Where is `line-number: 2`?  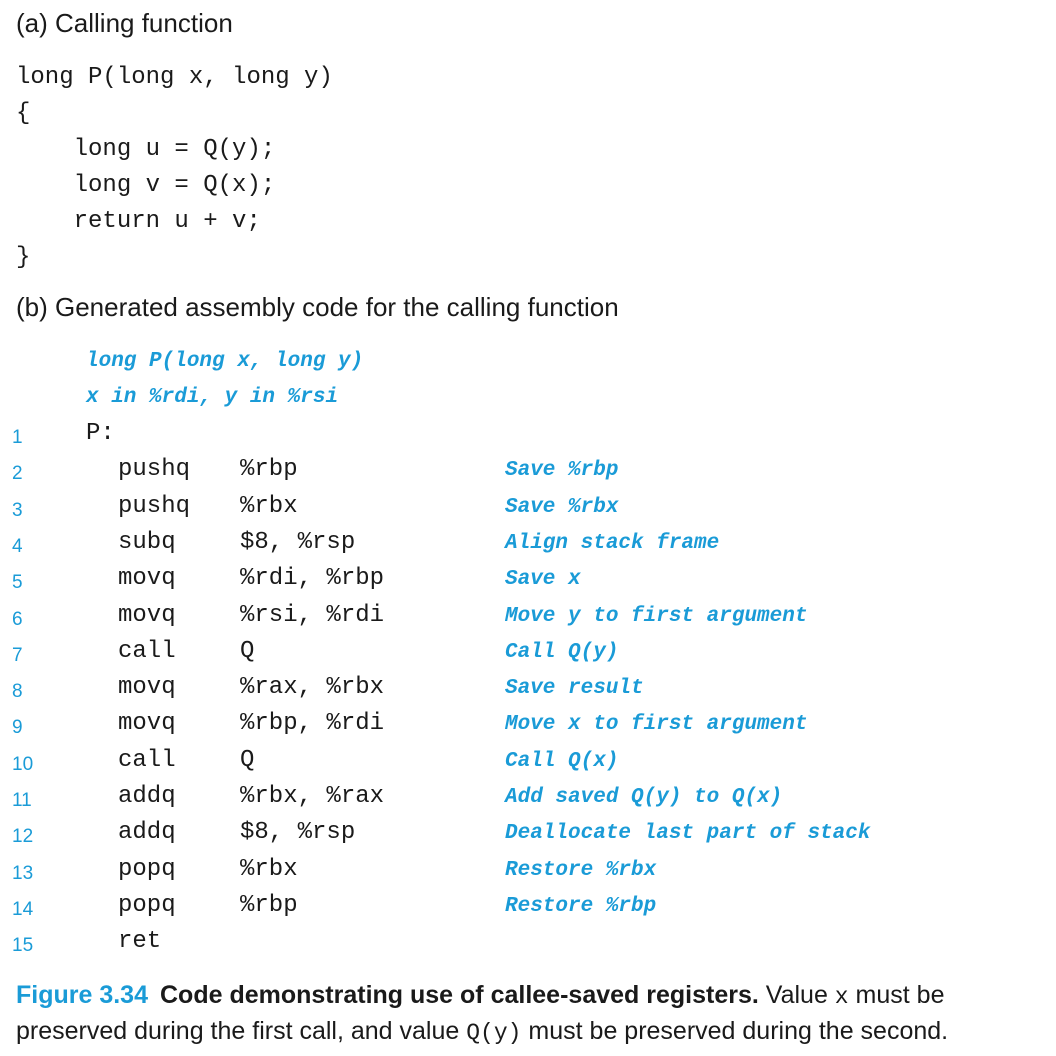
line-number: 2 is located at coordinates (17, 474).